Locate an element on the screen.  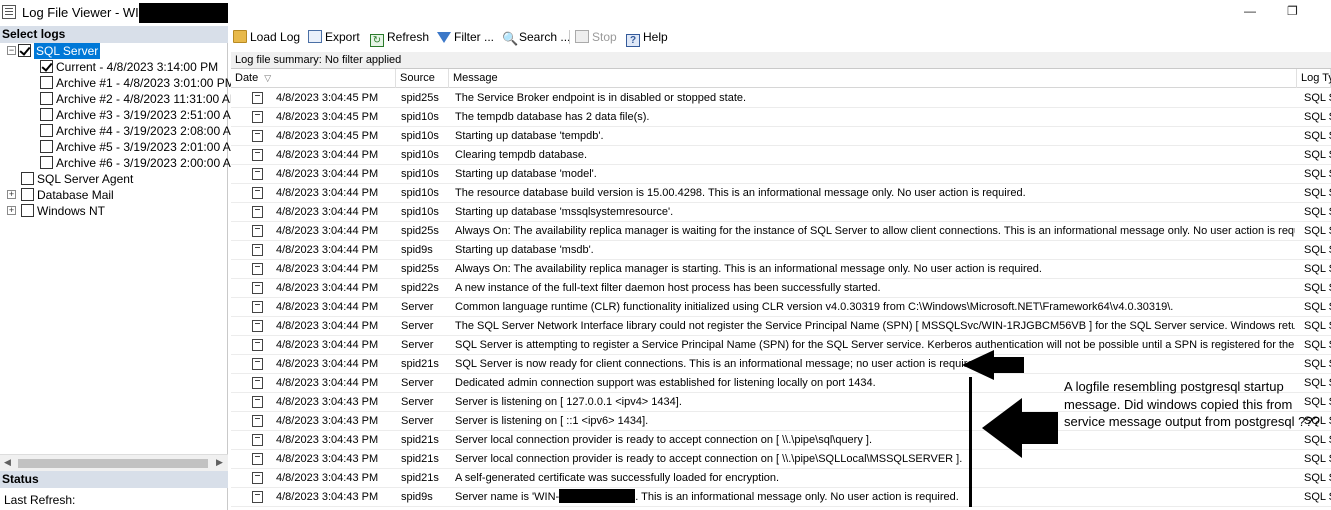
annotation-divider-line is located at coordinates (970, 442).